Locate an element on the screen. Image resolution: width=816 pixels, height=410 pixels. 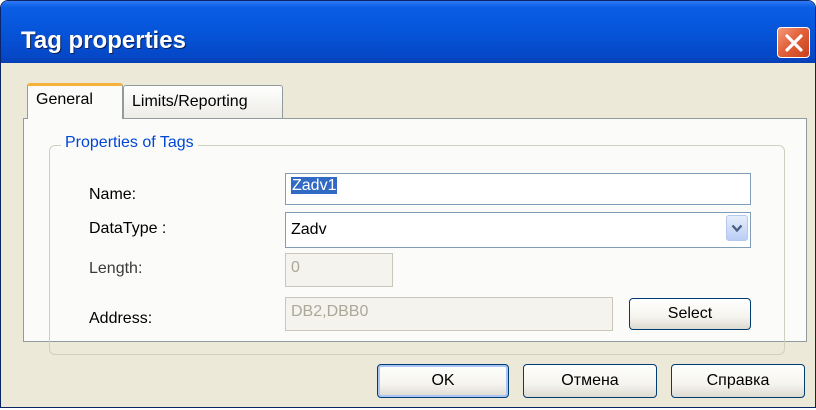
name-value: Zadv1 is located at coordinates (314, 185).